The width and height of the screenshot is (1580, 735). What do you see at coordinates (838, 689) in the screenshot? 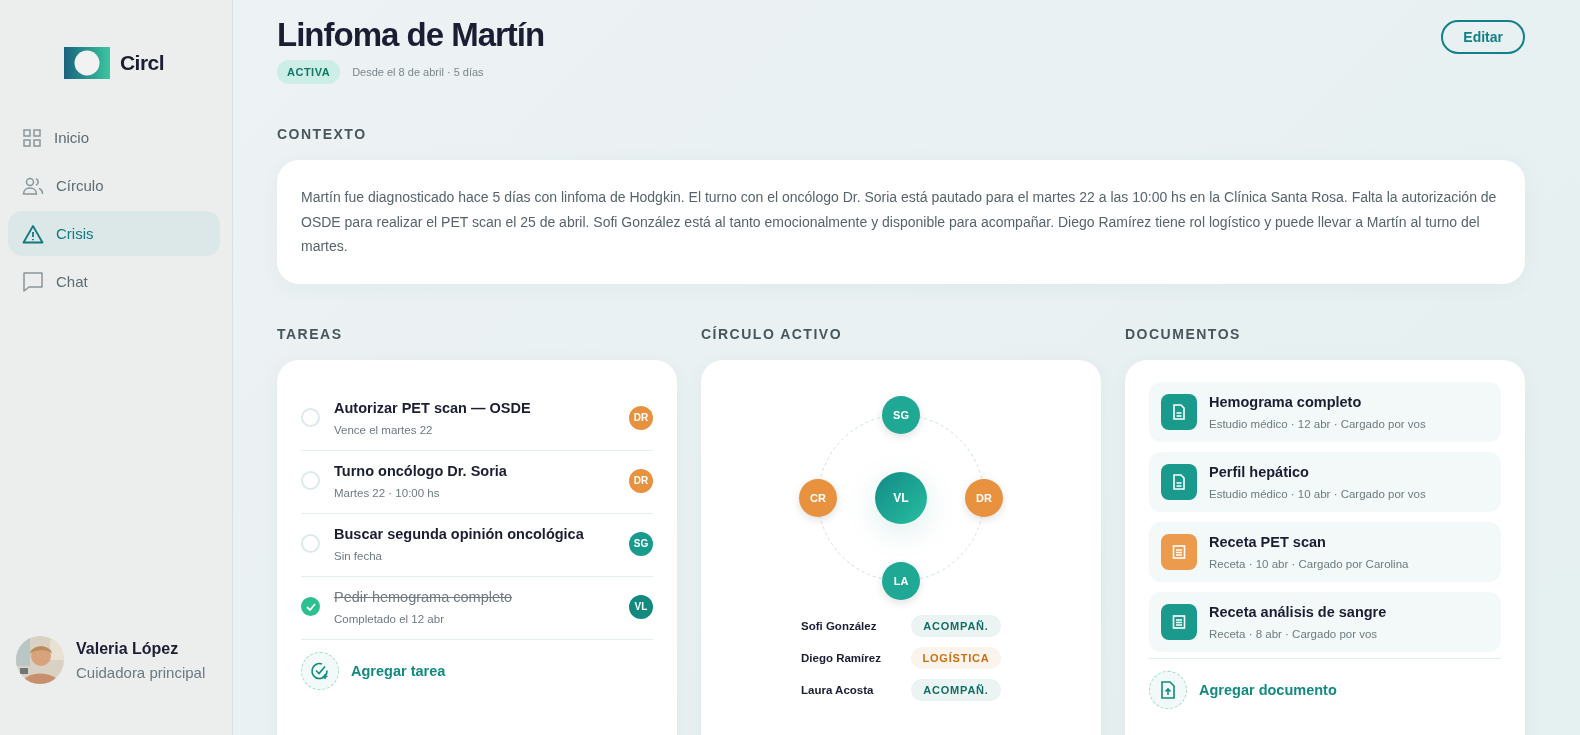
I see `member-name: Laura Acosta` at bounding box center [838, 689].